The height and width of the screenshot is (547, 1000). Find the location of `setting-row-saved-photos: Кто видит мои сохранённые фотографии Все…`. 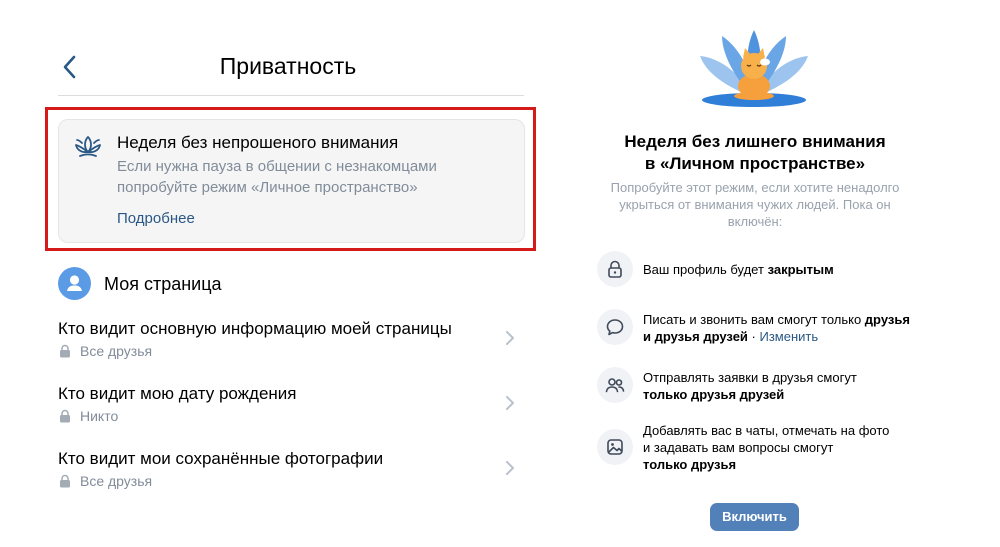

setting-row-saved-photos: Кто видит мои сохранённые фотографии Все… is located at coordinates (291, 477).